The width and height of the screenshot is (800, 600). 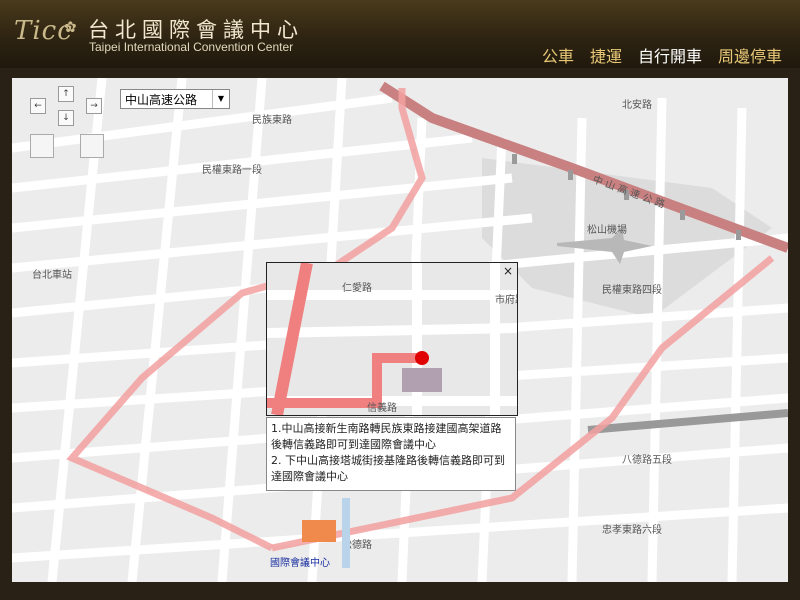 What do you see at coordinates (382, 407) in the screenshot?
I see `svg-text: 信義路` at bounding box center [382, 407].